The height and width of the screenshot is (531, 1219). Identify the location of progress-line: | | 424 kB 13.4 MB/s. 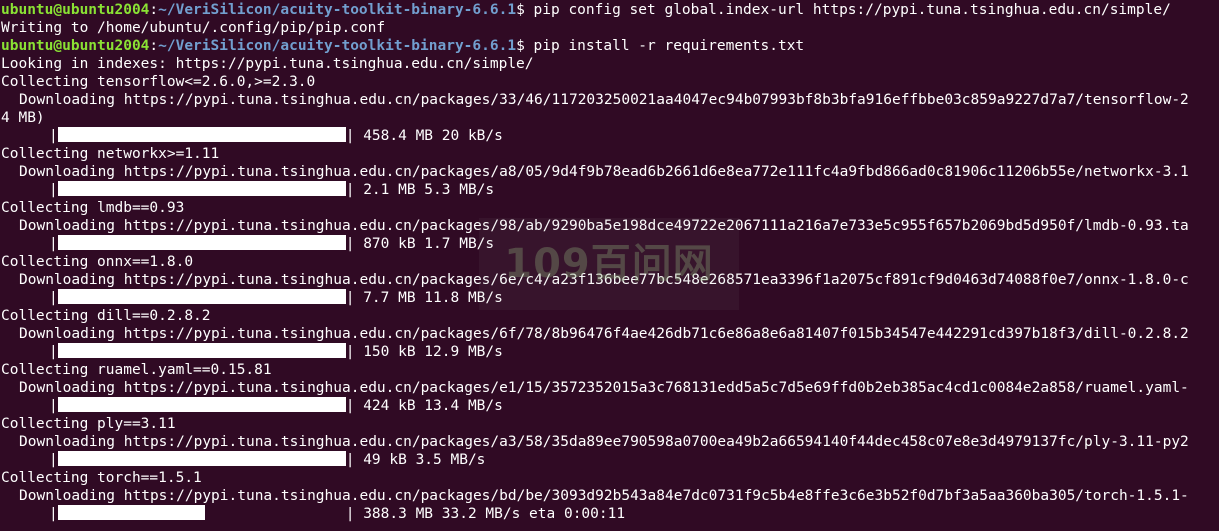
(609, 406).